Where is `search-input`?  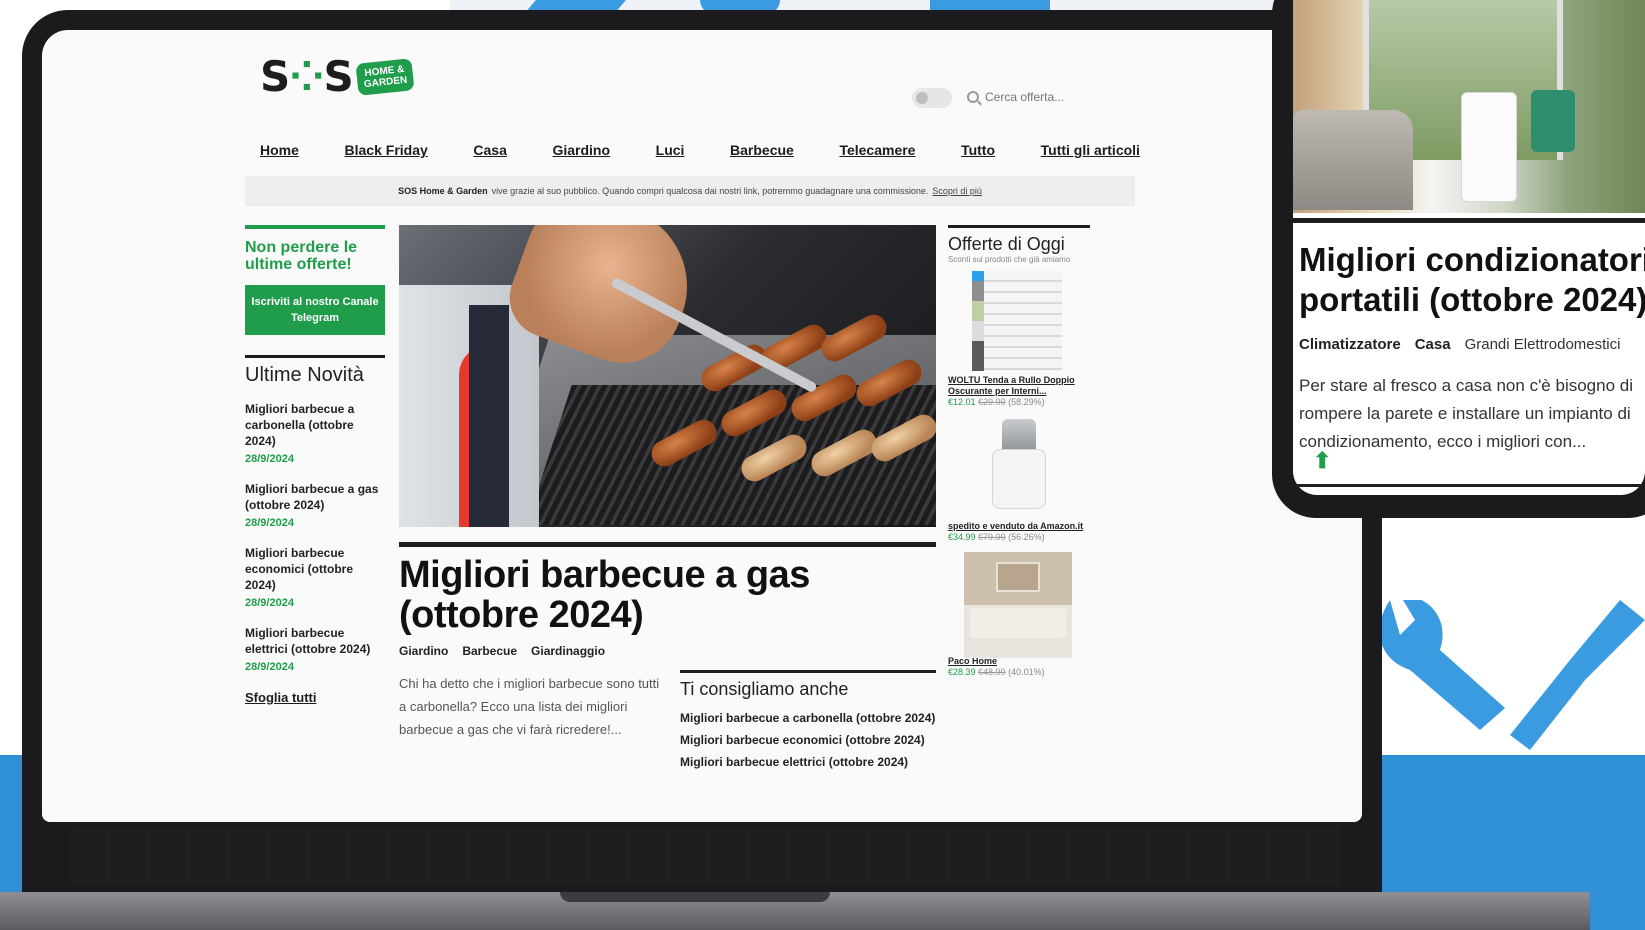
search-input is located at coordinates (1045, 97).